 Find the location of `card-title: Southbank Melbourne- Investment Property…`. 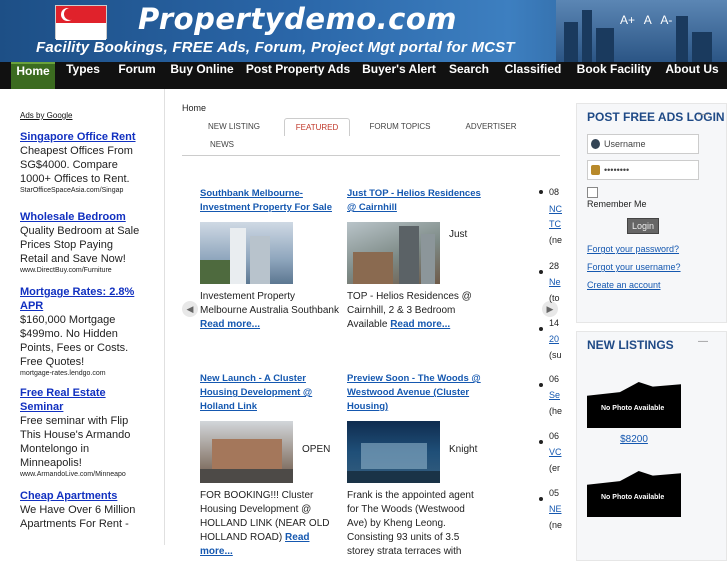

card-title: Southbank Melbourne- Investment Property… is located at coordinates (270, 201).